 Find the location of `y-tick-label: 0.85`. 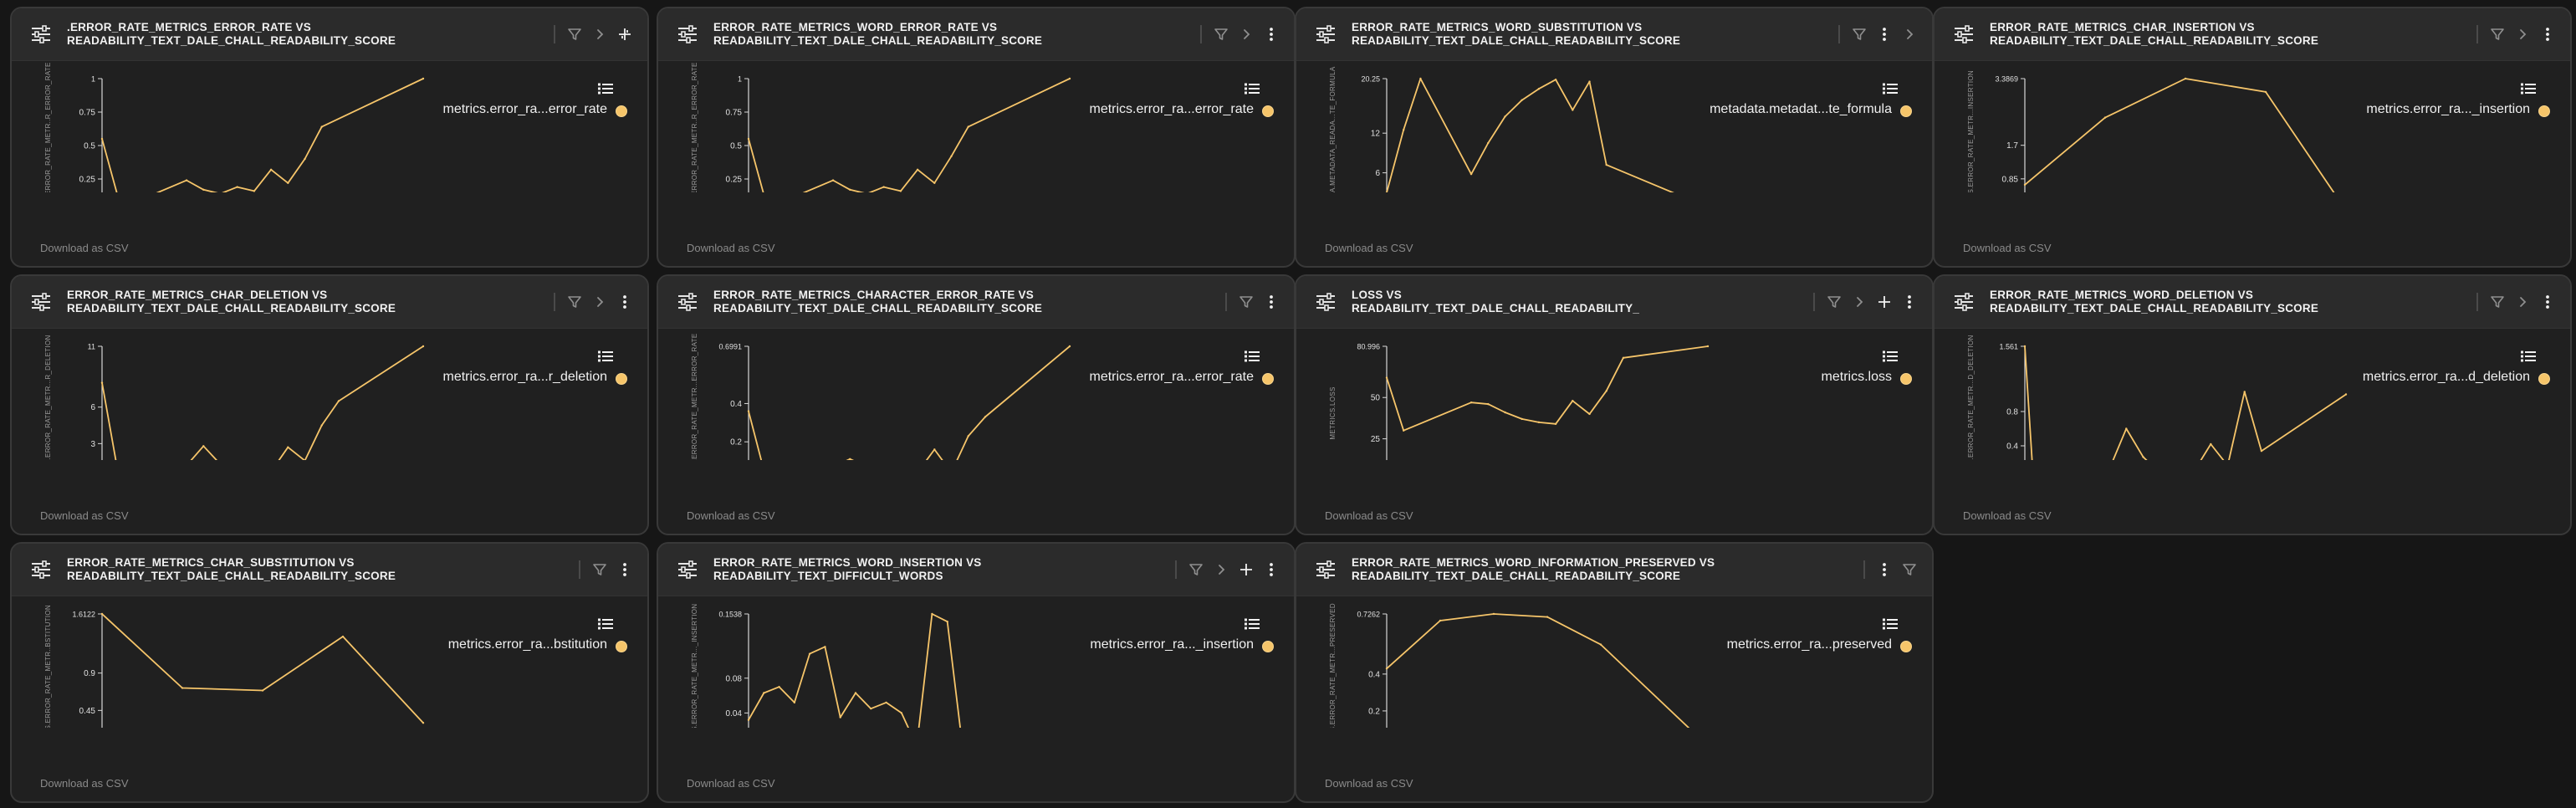

y-tick-label: 0.85 is located at coordinates (2010, 179).